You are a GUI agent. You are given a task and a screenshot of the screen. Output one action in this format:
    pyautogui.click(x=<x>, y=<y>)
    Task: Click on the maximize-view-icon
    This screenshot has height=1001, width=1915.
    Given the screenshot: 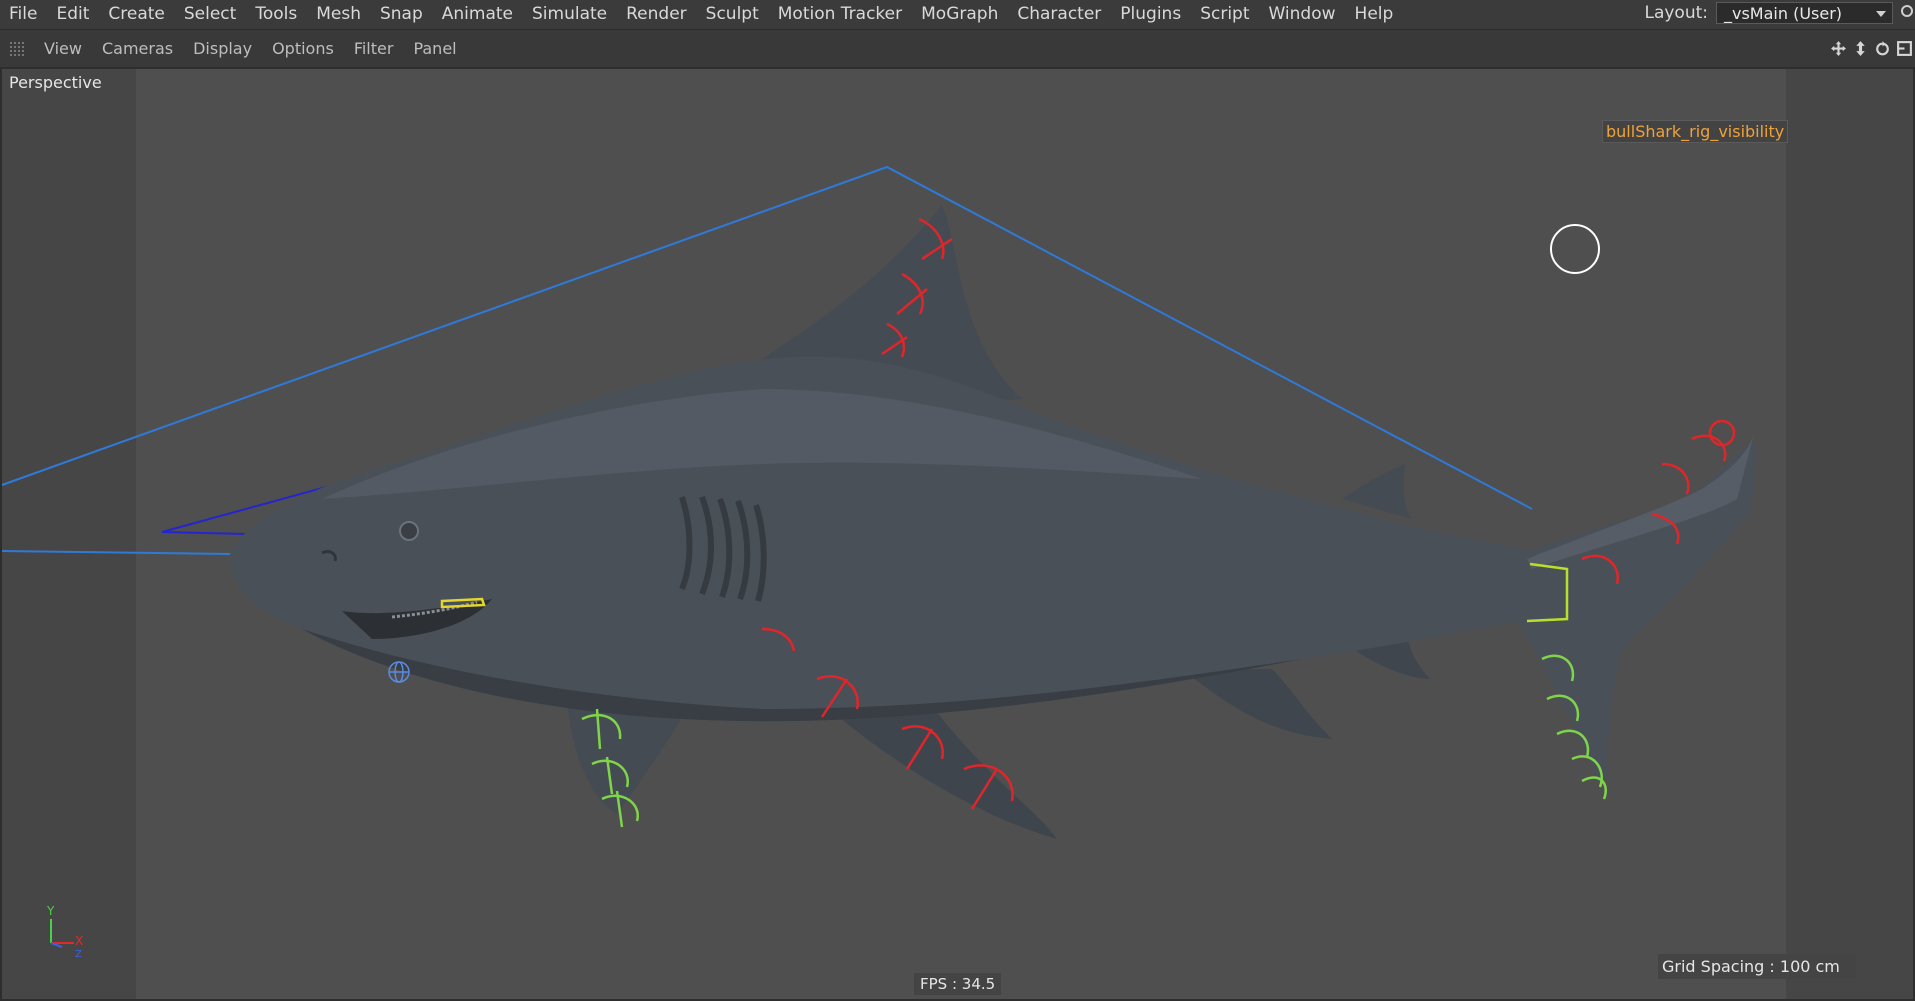 What is the action you would take?
    pyautogui.click(x=1904, y=48)
    